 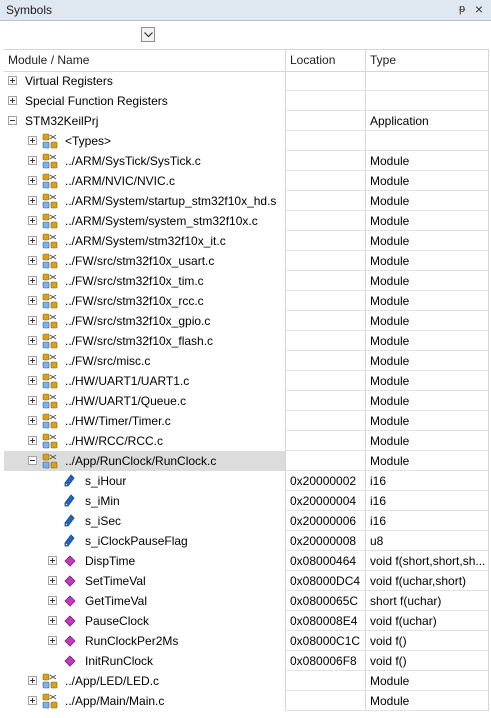 What do you see at coordinates (145, 321) in the screenshot?
I see `name-cell: ../FW/src/stm32f10x_gpio.c` at bounding box center [145, 321].